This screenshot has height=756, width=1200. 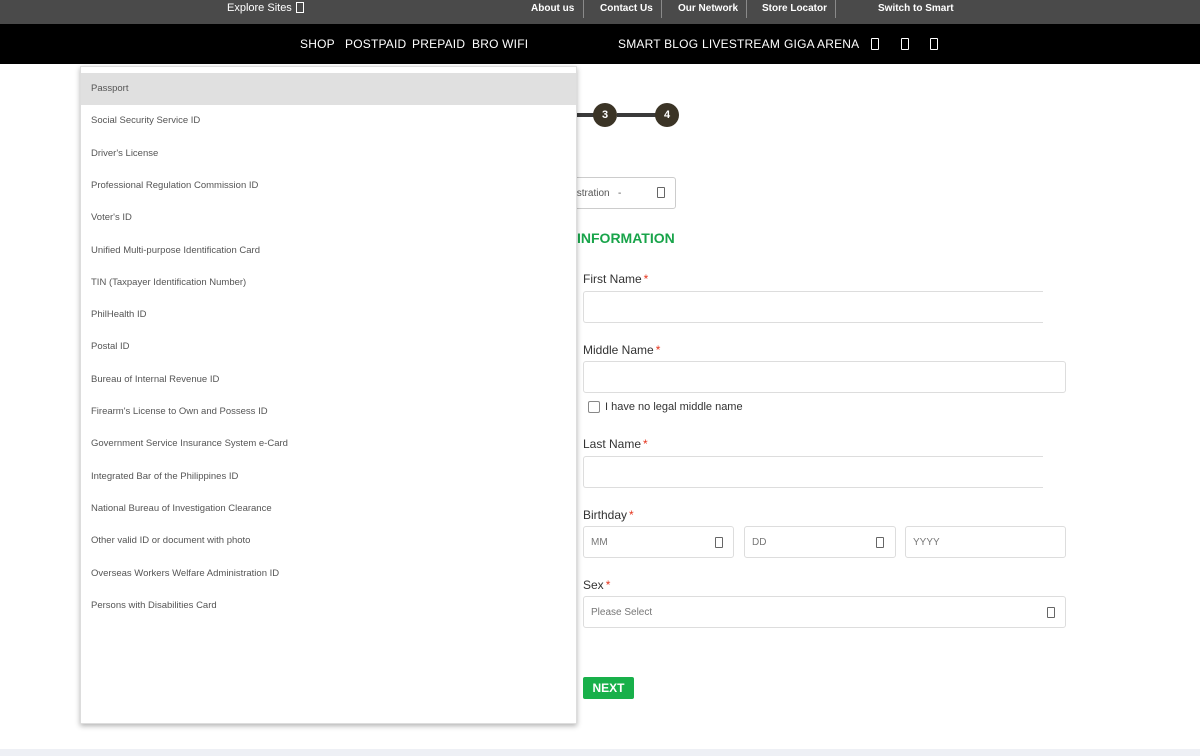 What do you see at coordinates (375, 44) in the screenshot?
I see `nav-postpaid: POSTPAID` at bounding box center [375, 44].